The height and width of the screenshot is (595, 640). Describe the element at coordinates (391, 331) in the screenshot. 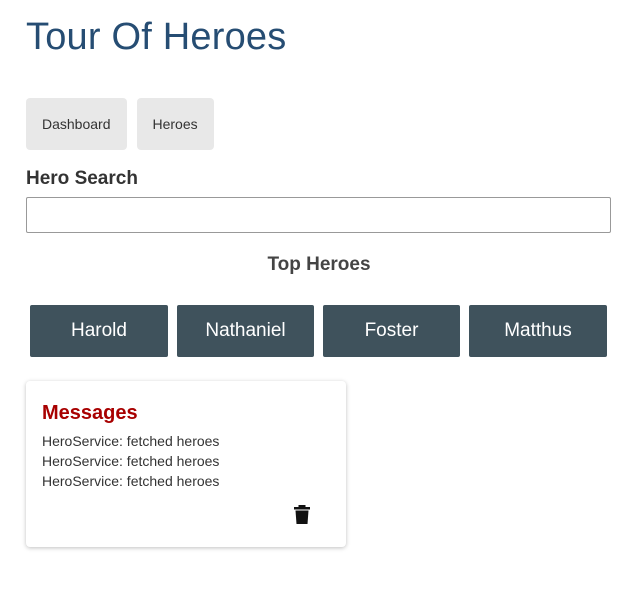

I see `hero-tile-foster: Foster` at that location.